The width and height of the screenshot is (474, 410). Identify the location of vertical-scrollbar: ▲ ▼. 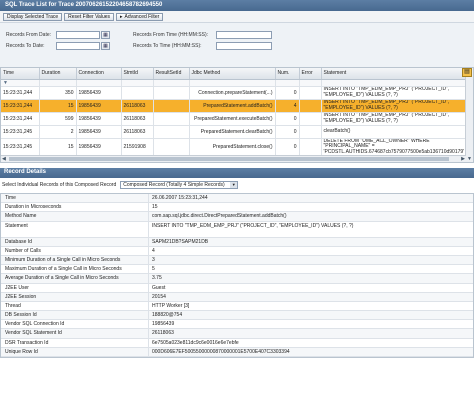
(469, 115).